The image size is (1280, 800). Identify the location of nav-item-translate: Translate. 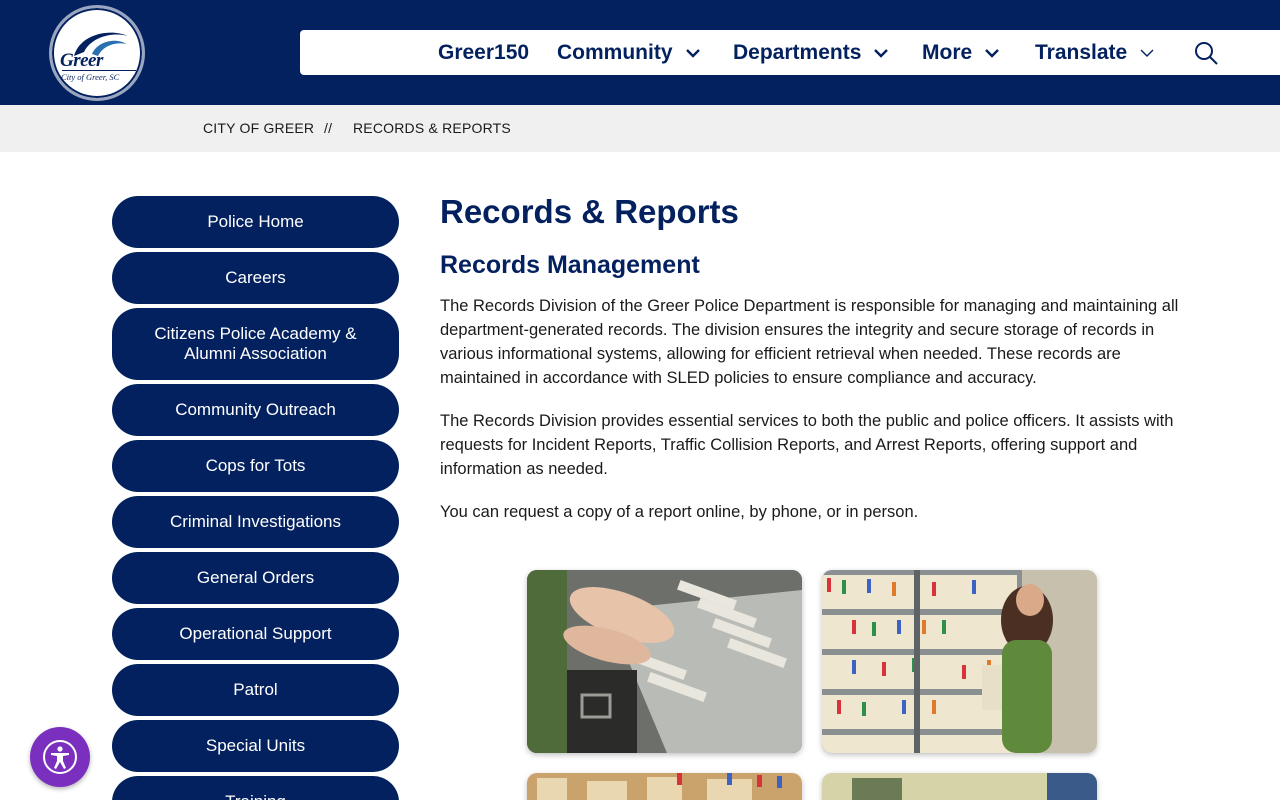
(1095, 52).